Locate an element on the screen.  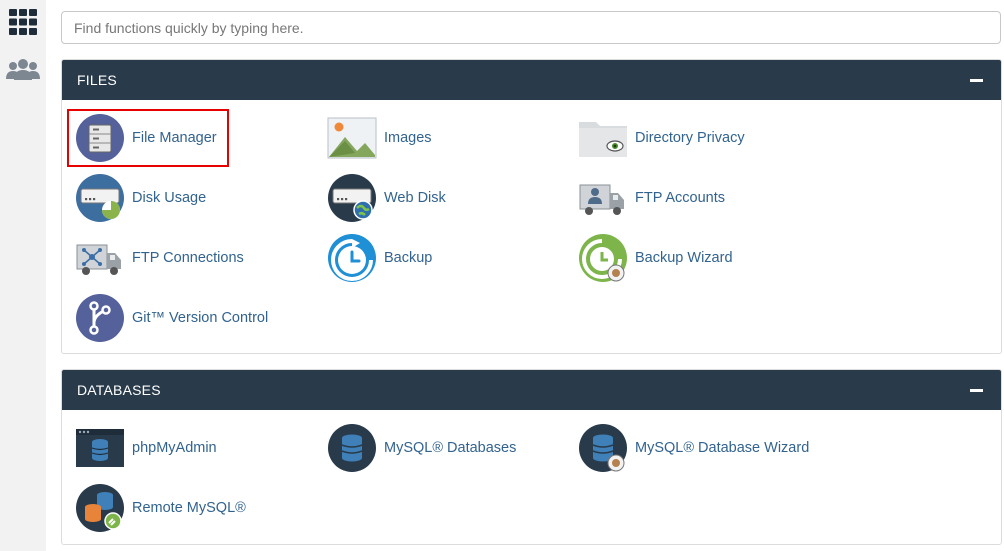
databases-panel-title: DATABASES is located at coordinates (119, 390).